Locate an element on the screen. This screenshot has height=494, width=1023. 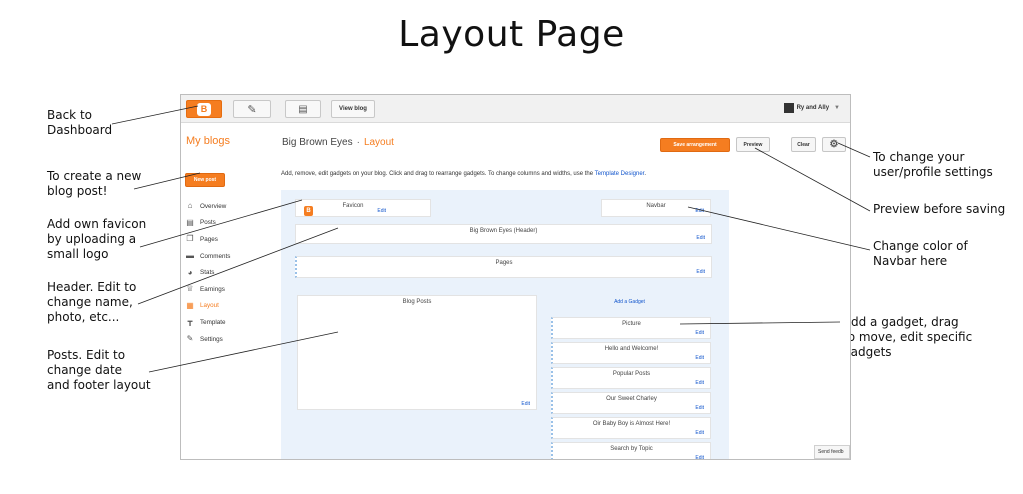
user-name: Ry and Ally is located at coordinates (813, 108).